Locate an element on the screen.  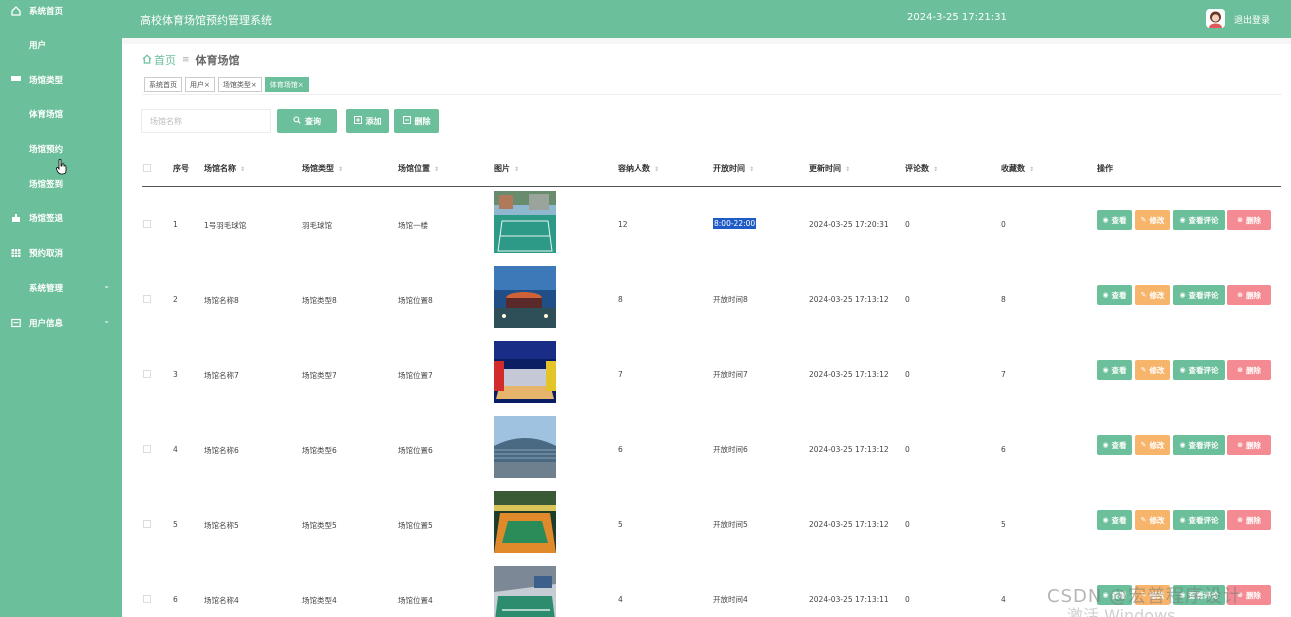
sidebar-item-label: 场馆签到 is located at coordinates (46, 185).